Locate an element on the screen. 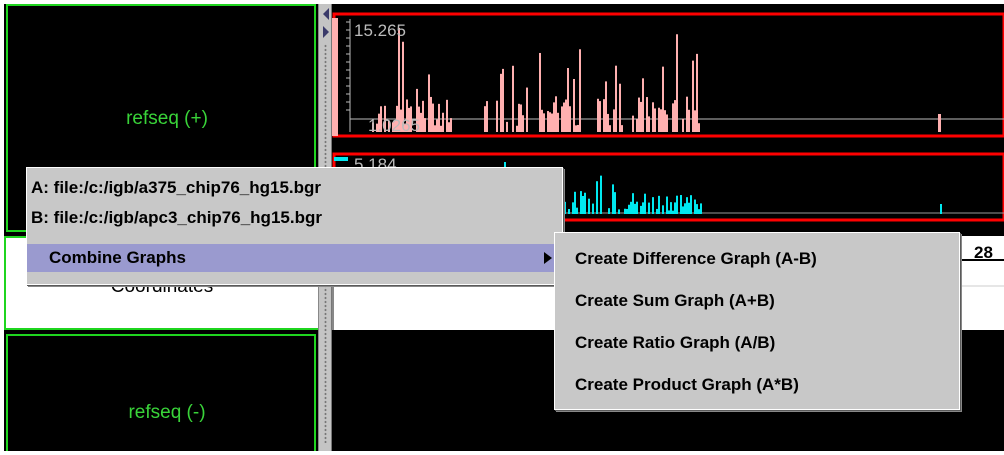  graph-a-left-edge is located at coordinates (335, 77).